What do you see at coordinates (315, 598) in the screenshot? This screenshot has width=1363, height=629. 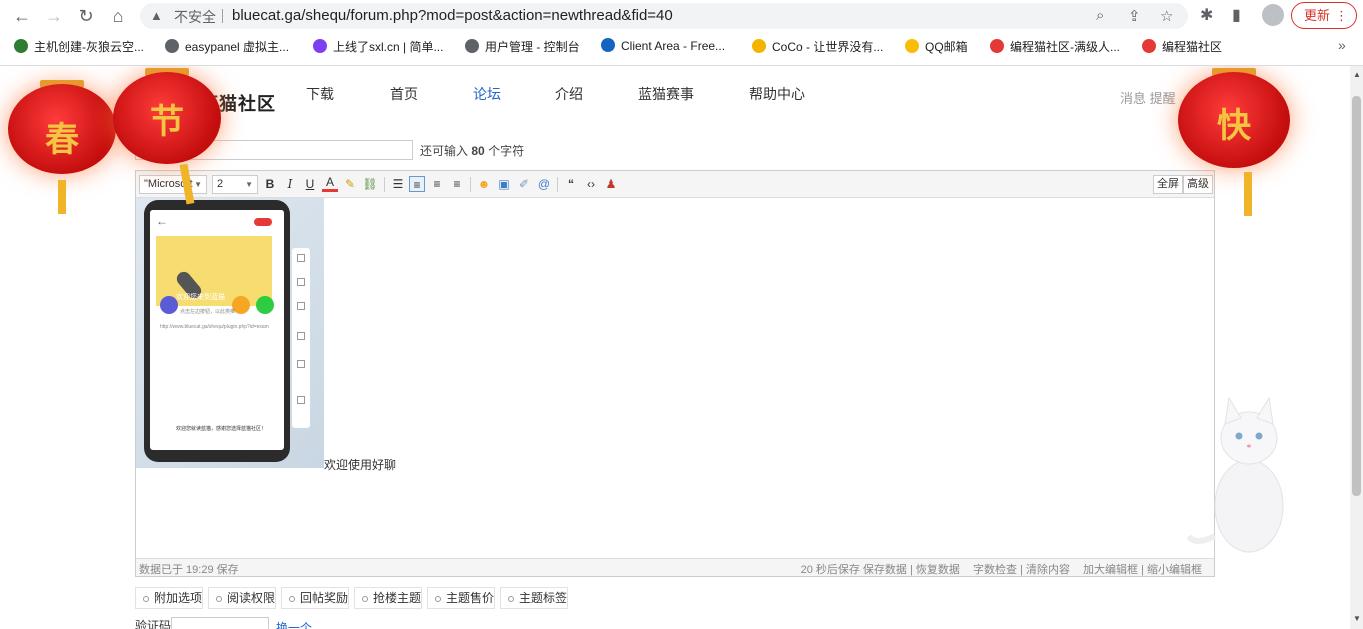 I see `option-reply-reward: 回帖奖励` at bounding box center [315, 598].